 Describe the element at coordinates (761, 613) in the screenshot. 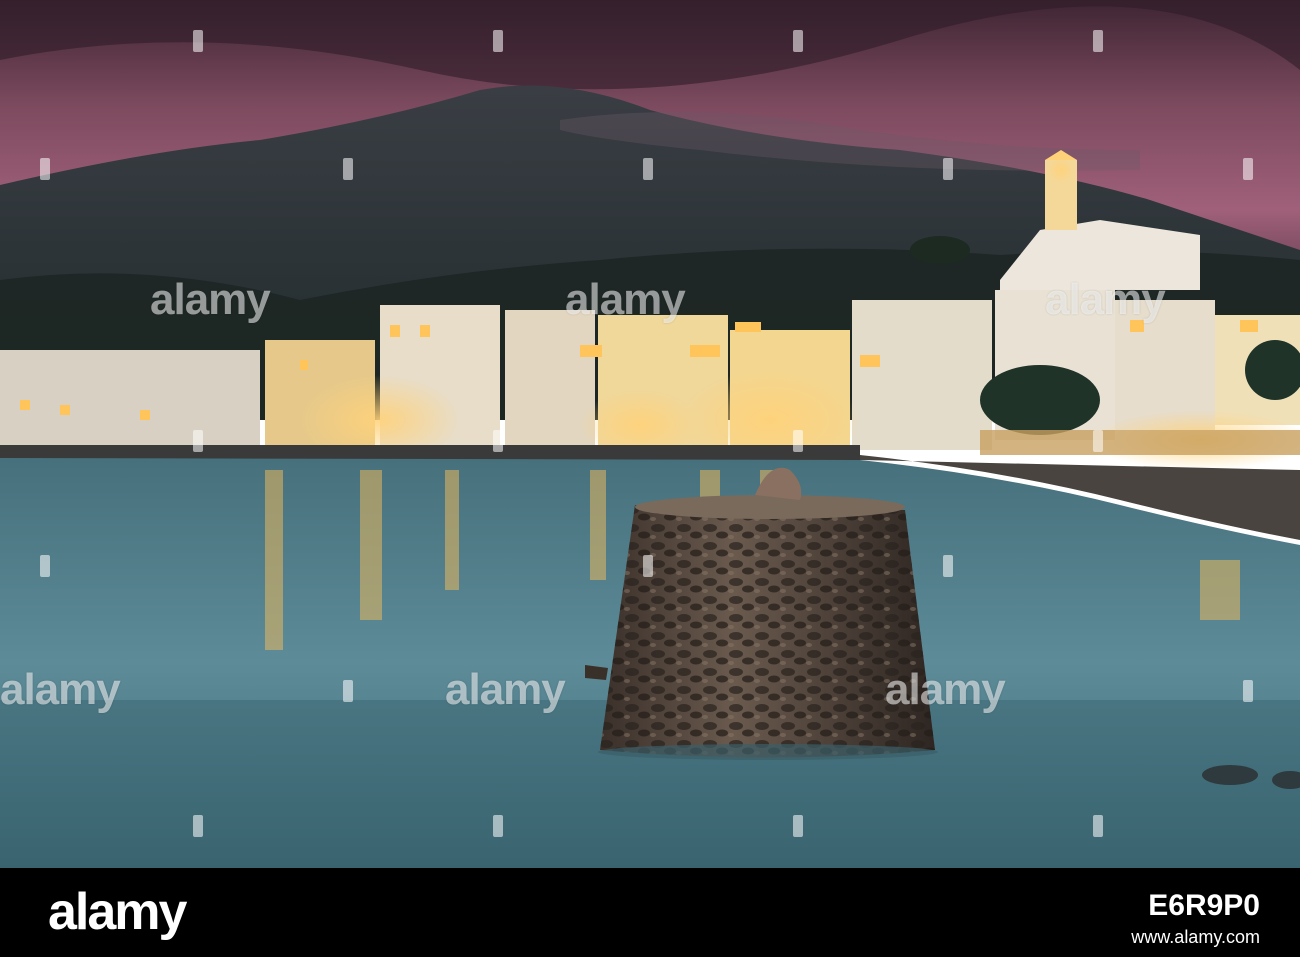

I see `stone-bollard` at that location.